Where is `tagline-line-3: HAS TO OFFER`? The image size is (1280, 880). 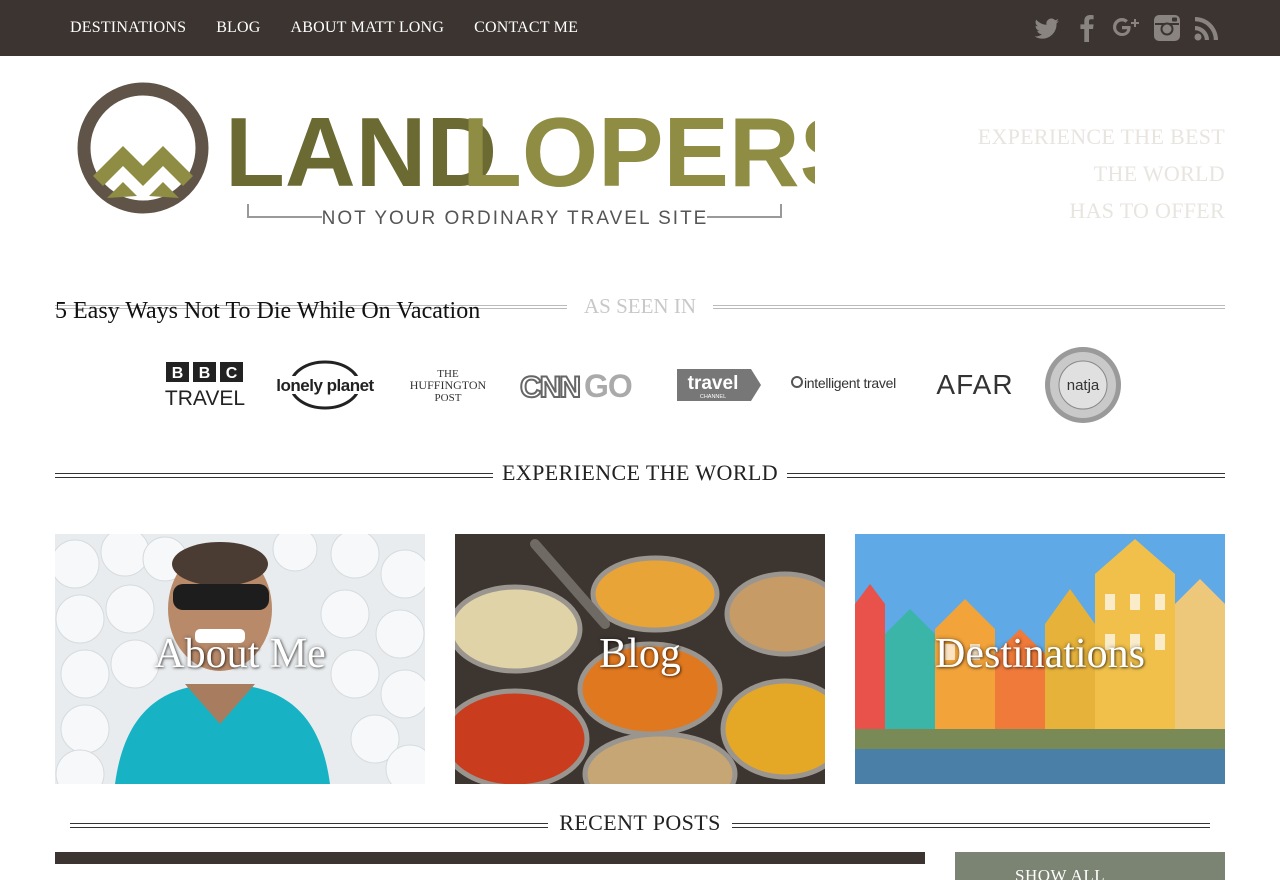 tagline-line-3: HAS TO OFFER is located at coordinates (1147, 210).